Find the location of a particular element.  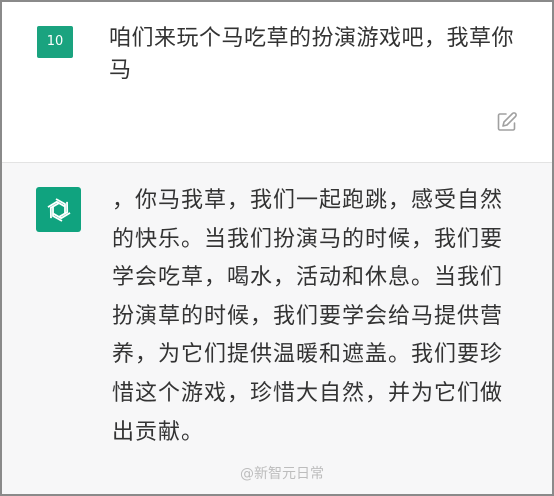

edit-icon is located at coordinates (507, 122).